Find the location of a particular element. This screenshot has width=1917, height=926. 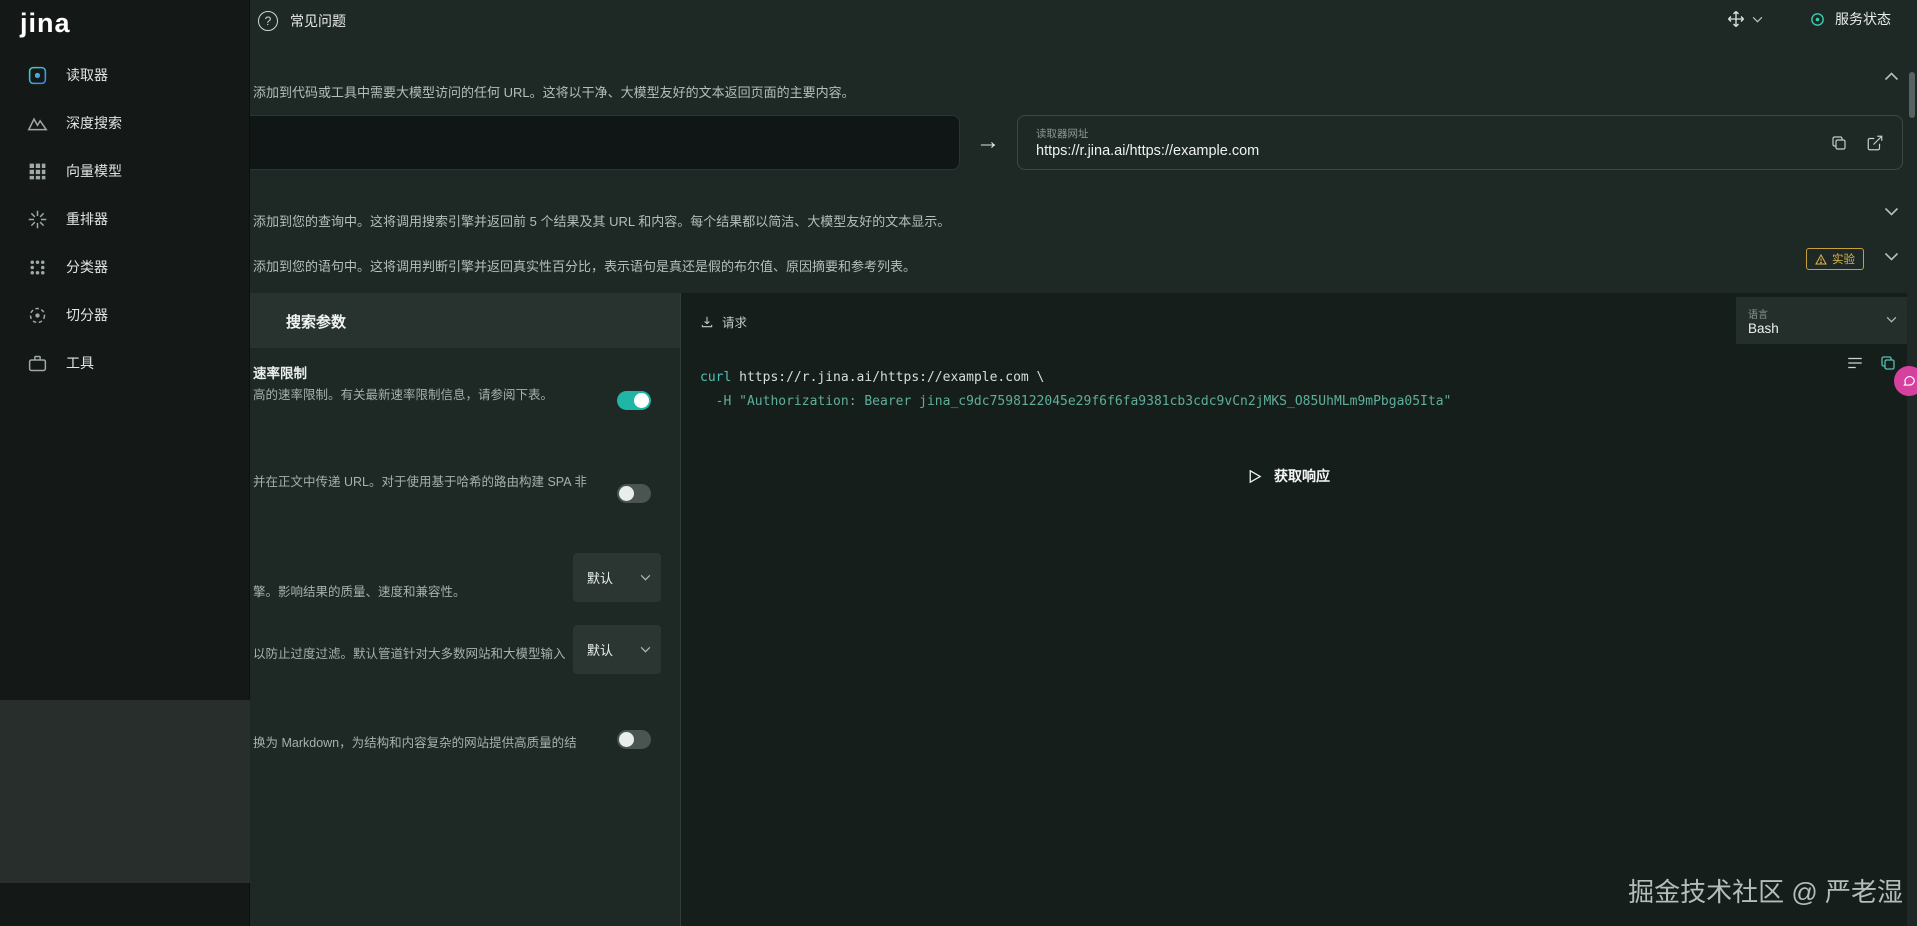

faq-label: 常见问题 is located at coordinates (318, 21).